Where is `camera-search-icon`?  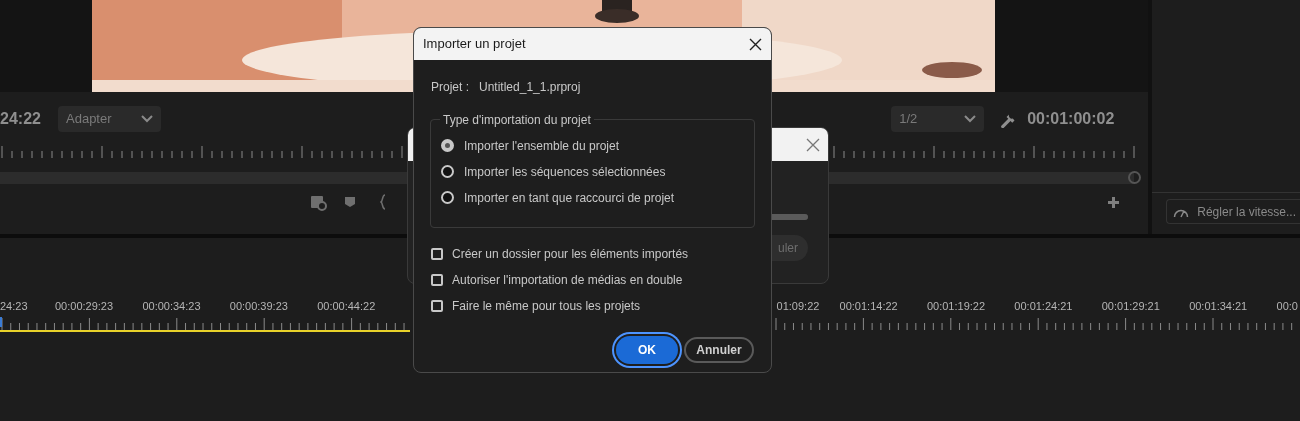 camera-search-icon is located at coordinates (319, 202).